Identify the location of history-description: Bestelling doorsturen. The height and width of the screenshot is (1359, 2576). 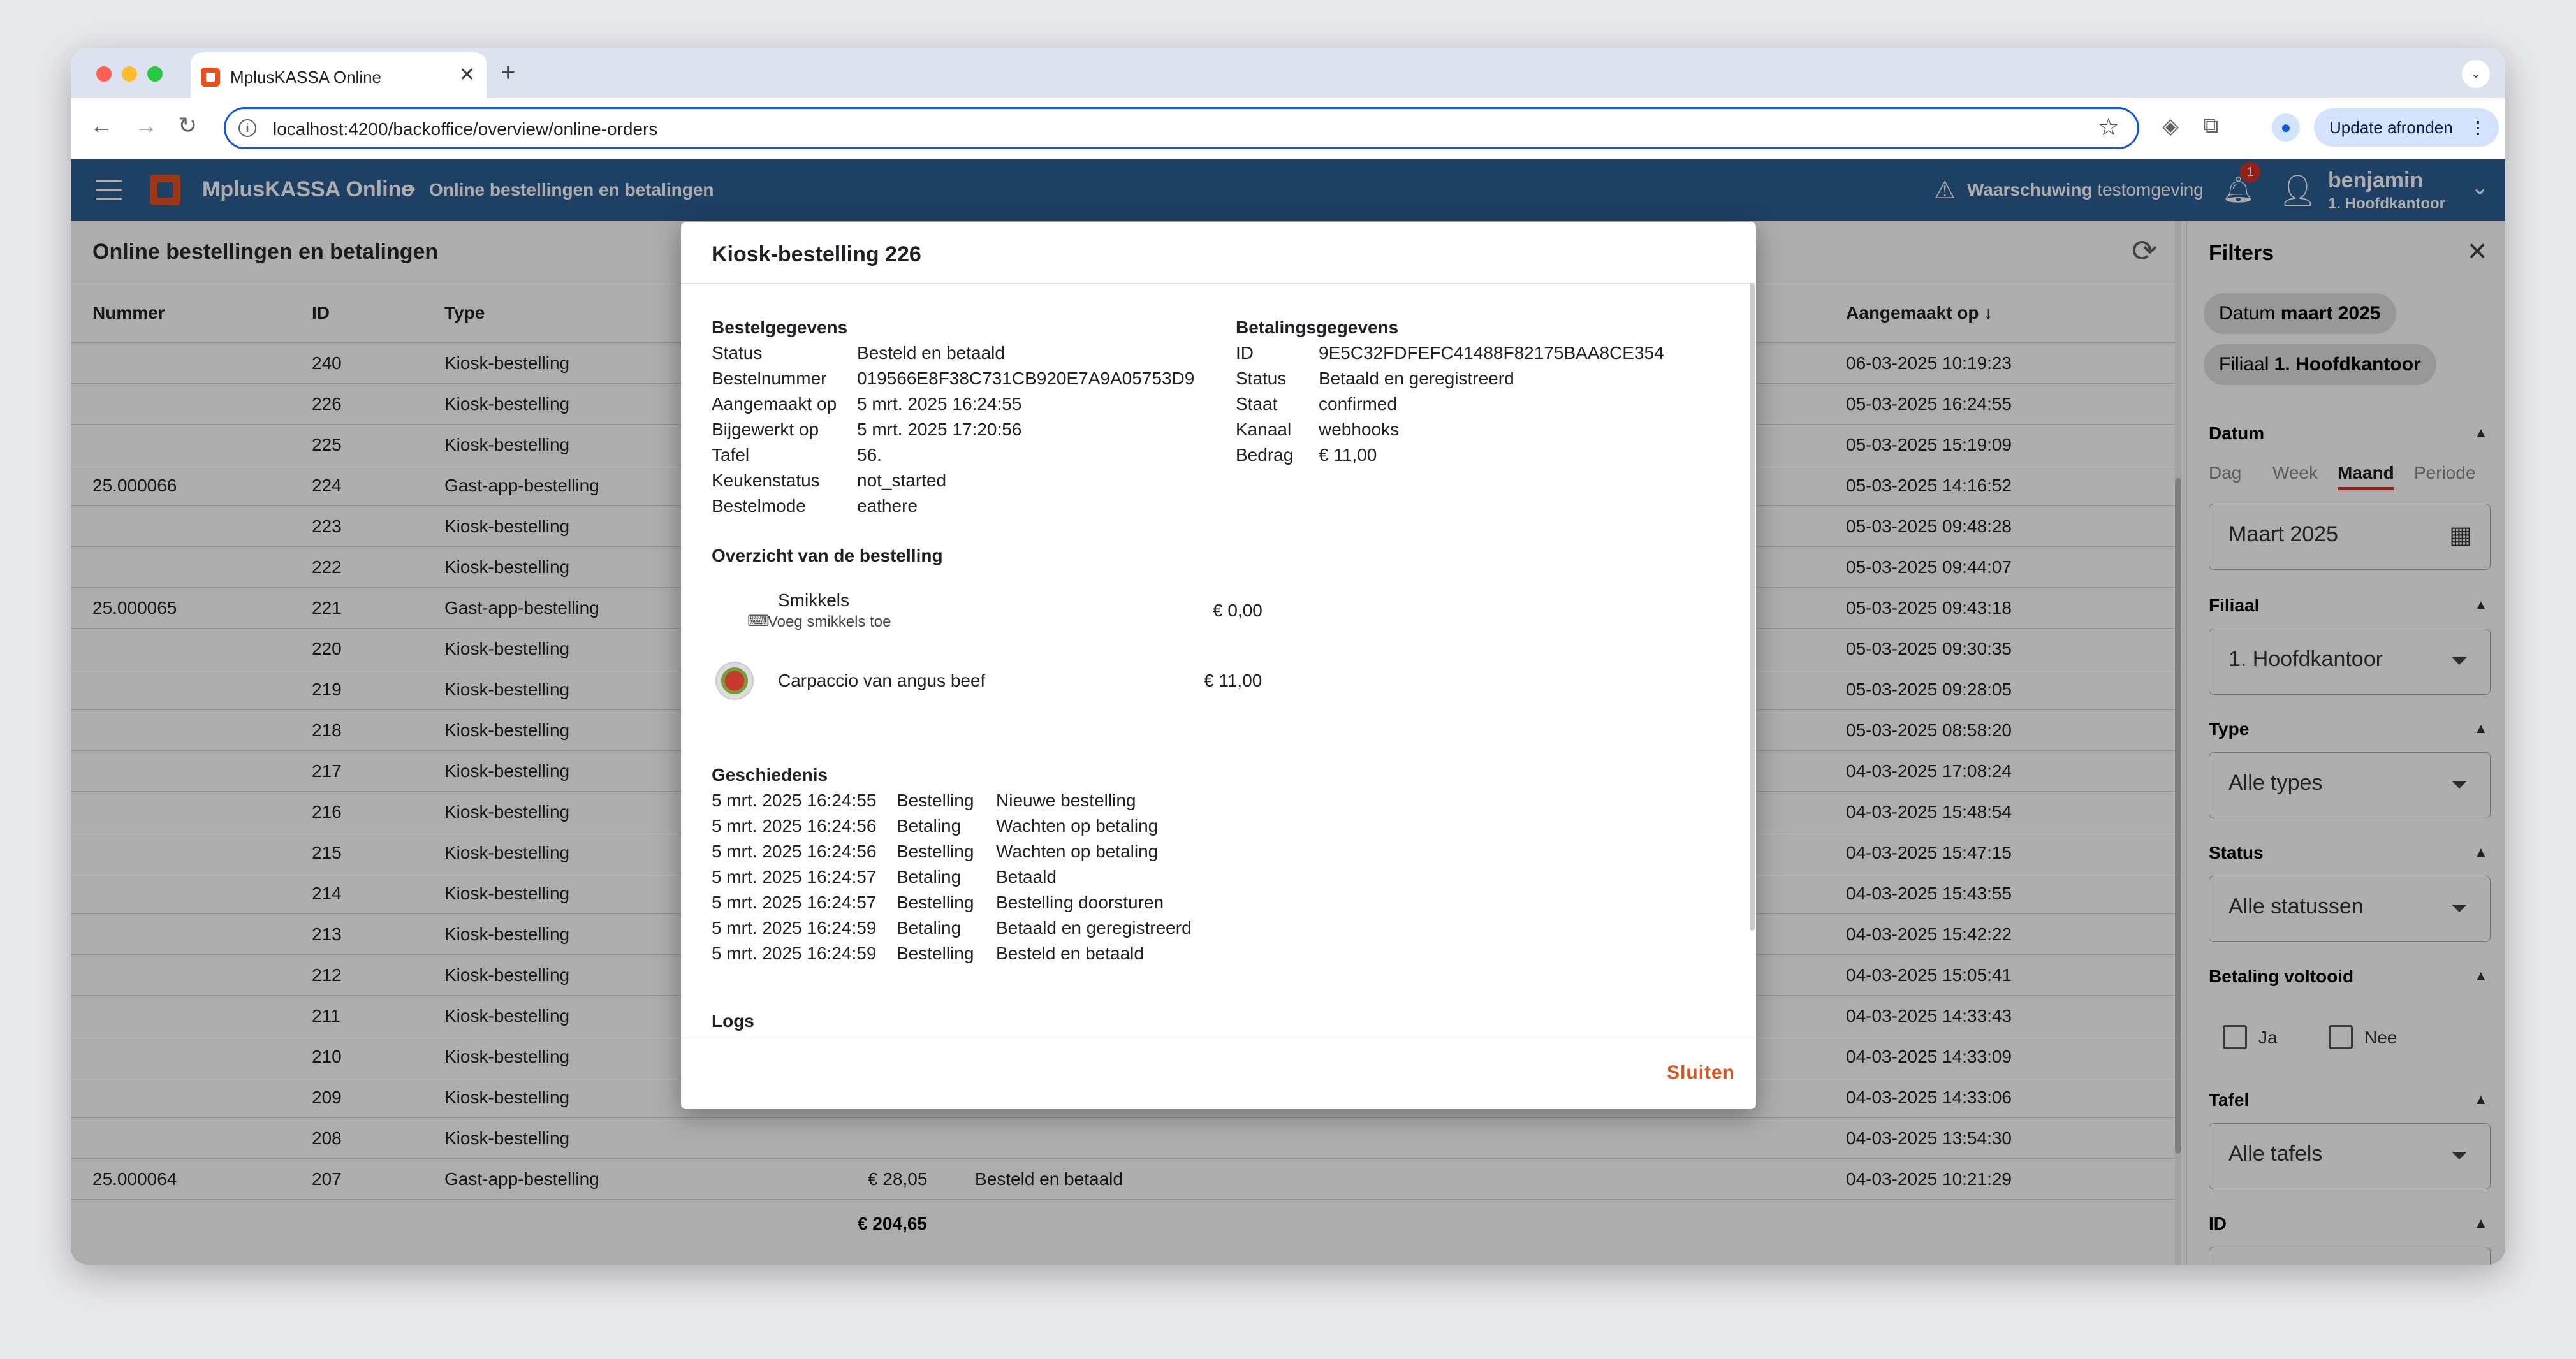
(1080, 902).